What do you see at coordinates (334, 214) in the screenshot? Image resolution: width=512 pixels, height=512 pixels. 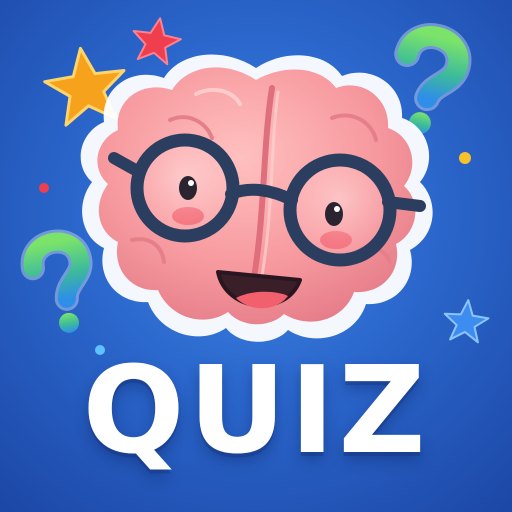 I see `right-eye` at bounding box center [334, 214].